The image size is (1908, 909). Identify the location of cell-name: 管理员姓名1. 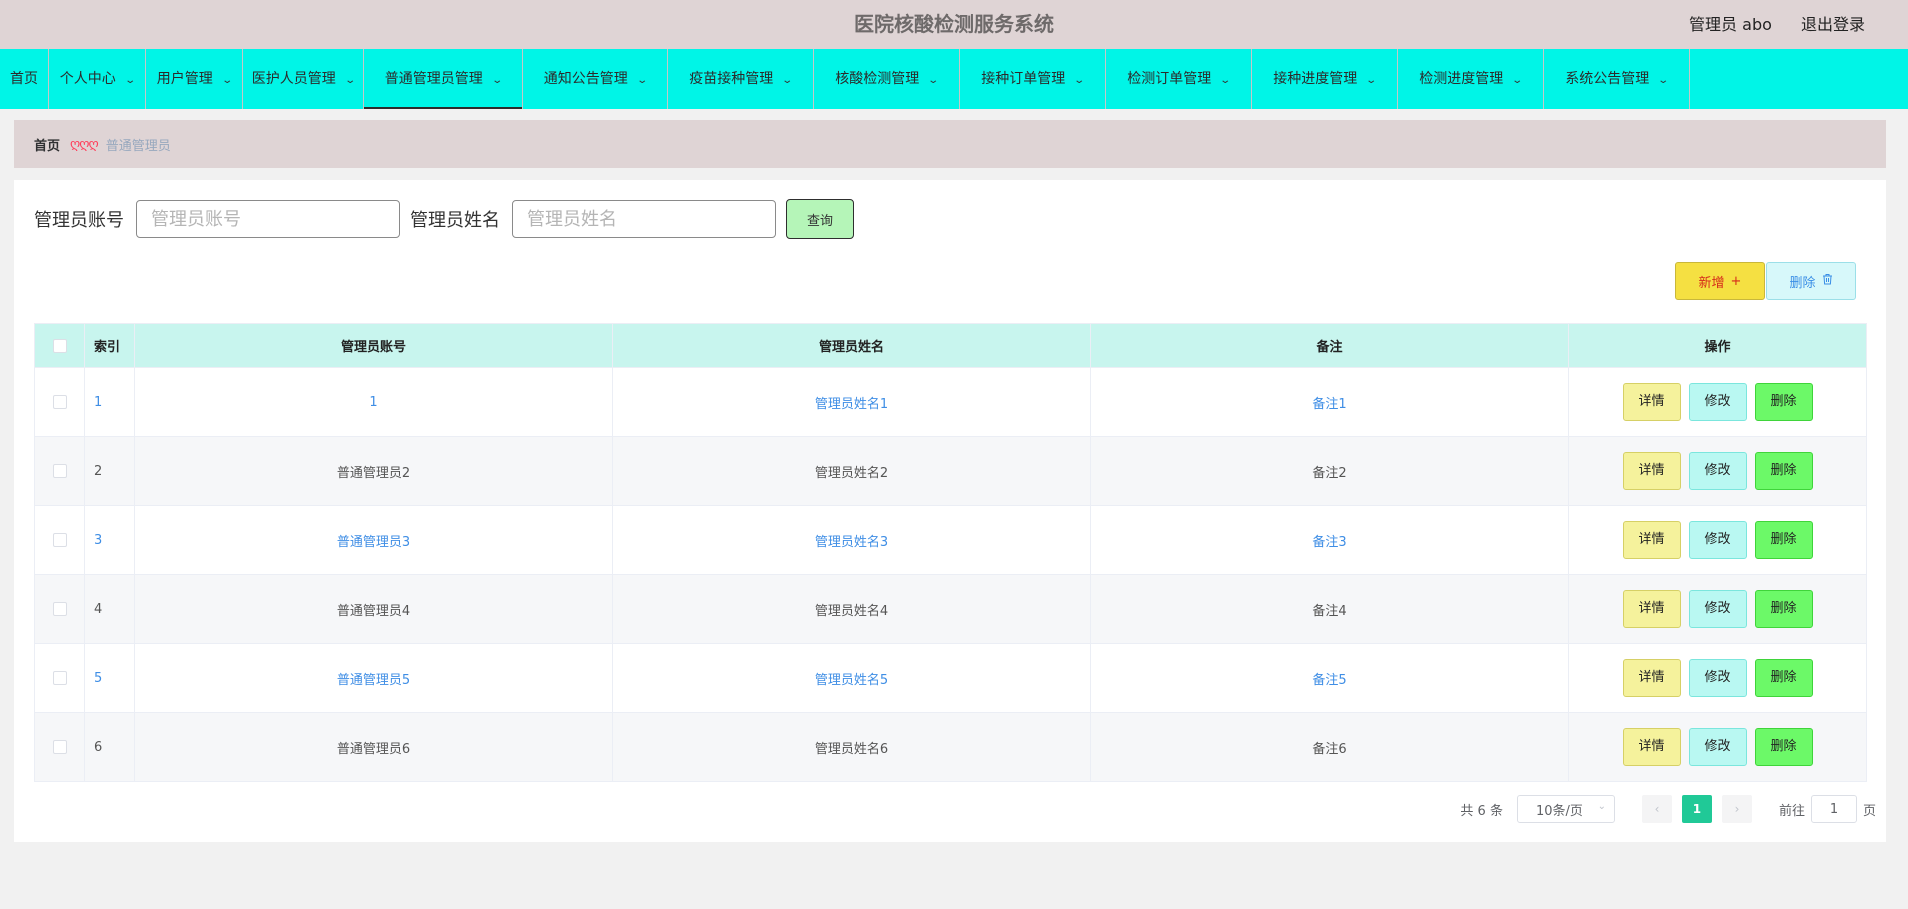
(851, 402).